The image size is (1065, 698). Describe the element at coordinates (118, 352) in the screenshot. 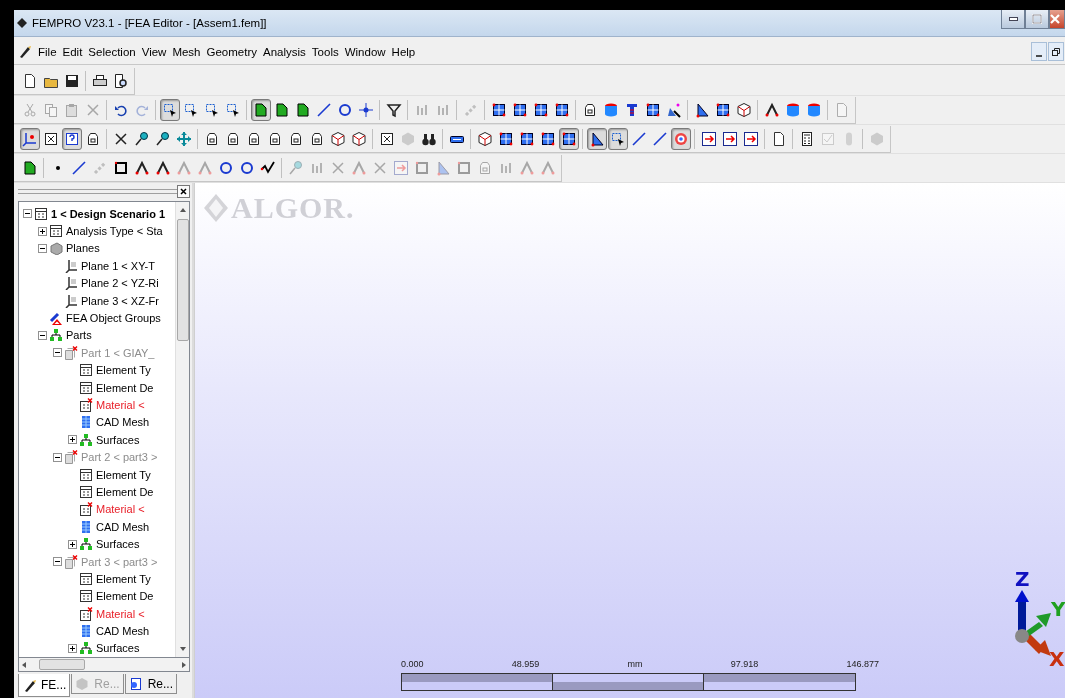

I see `tree-item: Part 1 < GIAY_` at that location.